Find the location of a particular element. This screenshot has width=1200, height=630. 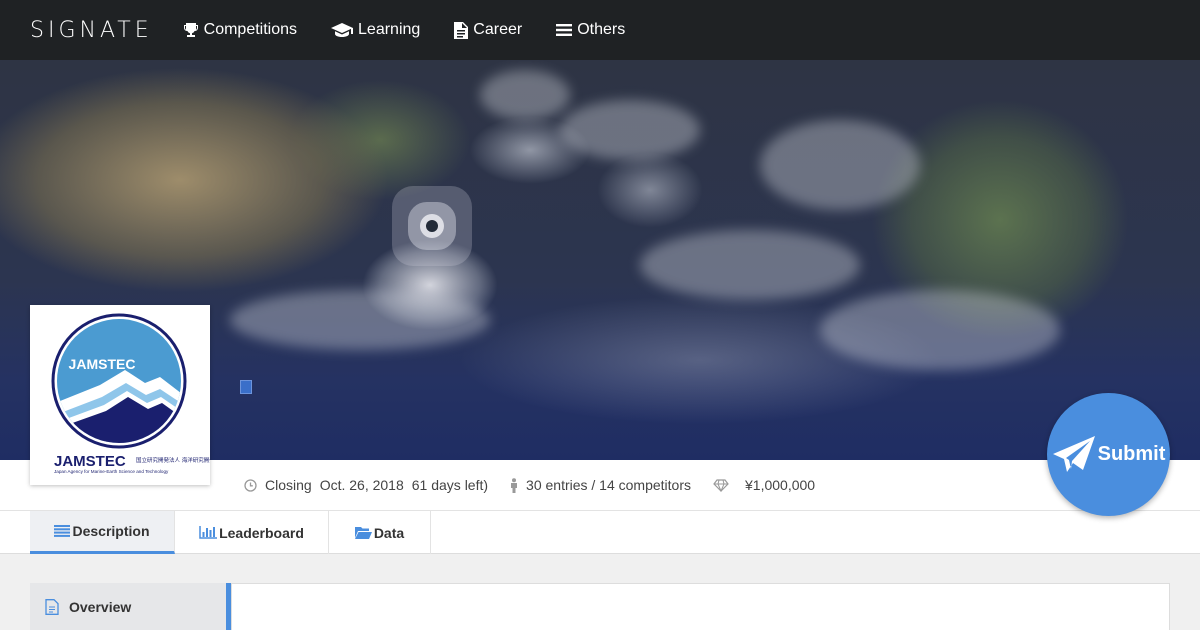

tab-leaderboard-label: Leaderboard is located at coordinates (261, 532).